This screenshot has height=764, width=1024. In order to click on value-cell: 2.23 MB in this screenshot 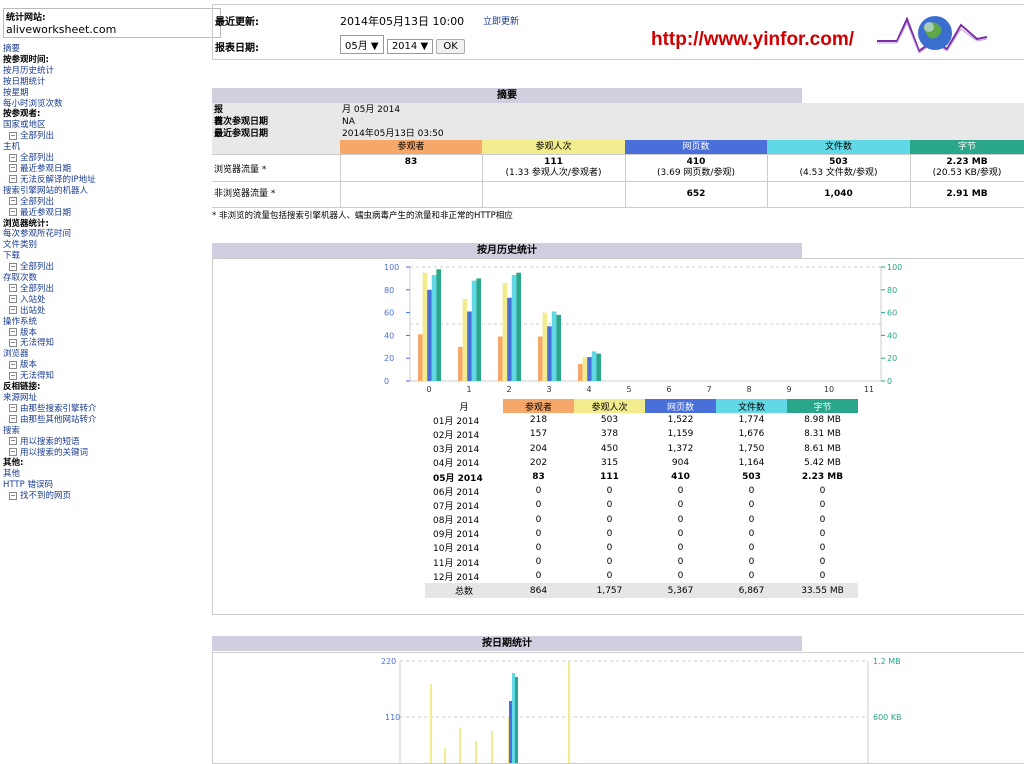, I will do `click(822, 477)`.